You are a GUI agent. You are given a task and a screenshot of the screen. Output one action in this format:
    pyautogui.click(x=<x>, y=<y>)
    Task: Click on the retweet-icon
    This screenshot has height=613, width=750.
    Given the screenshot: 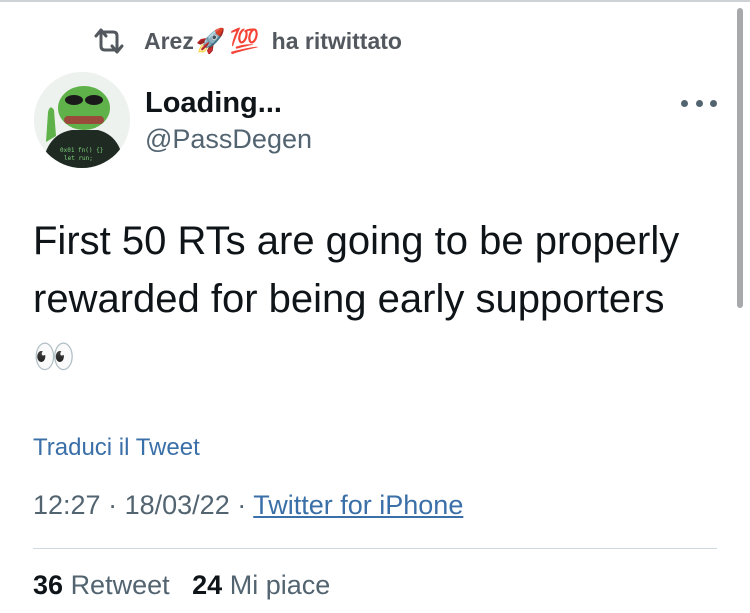 What is the action you would take?
    pyautogui.click(x=109, y=41)
    